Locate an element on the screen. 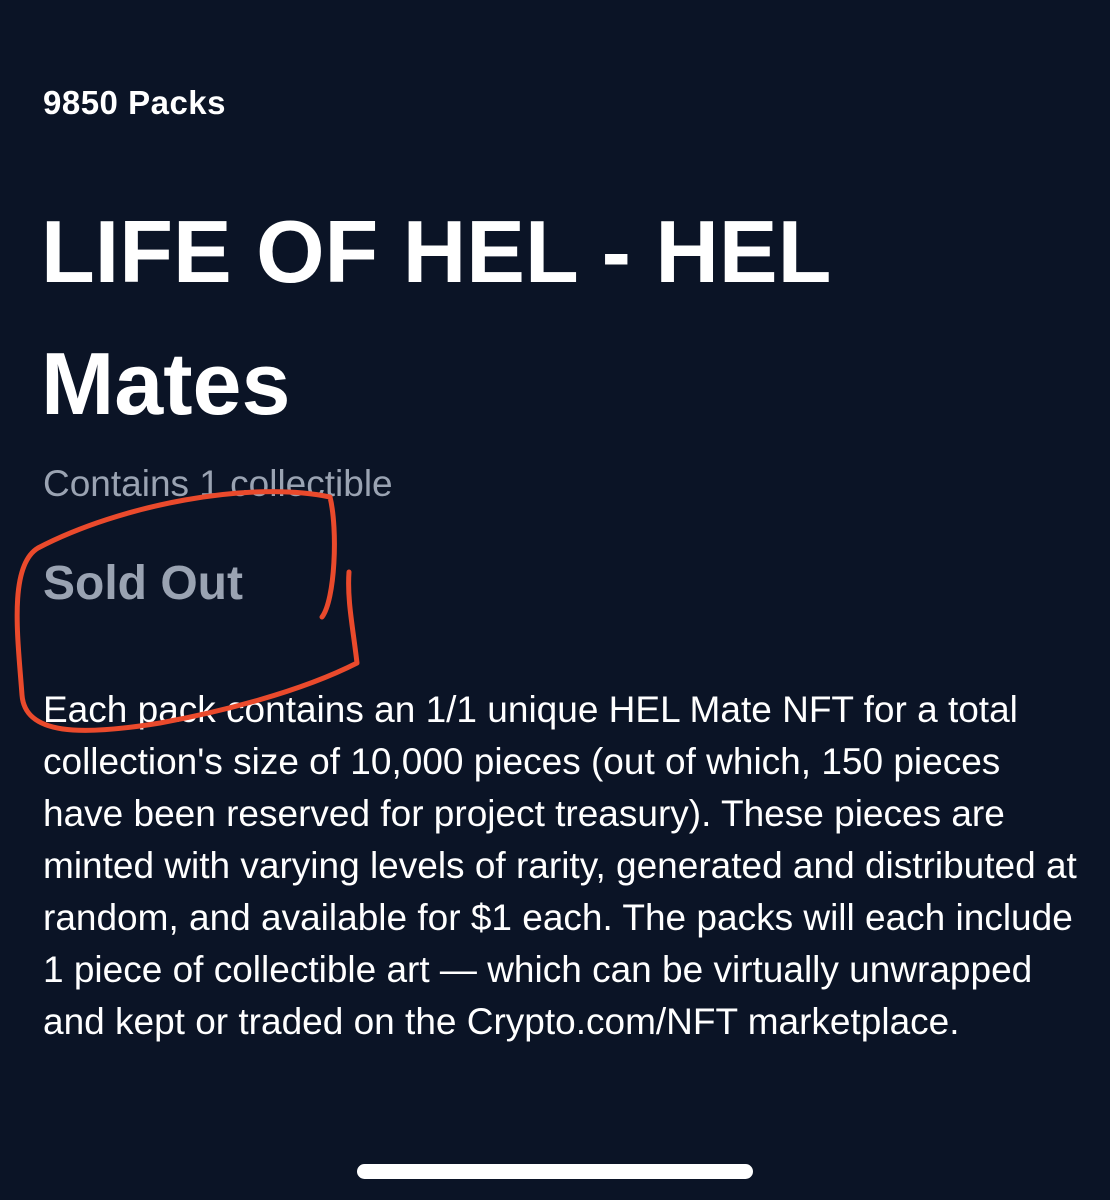  pack-title: LIFE OF HEL - HEL Mates is located at coordinates (435, 317).